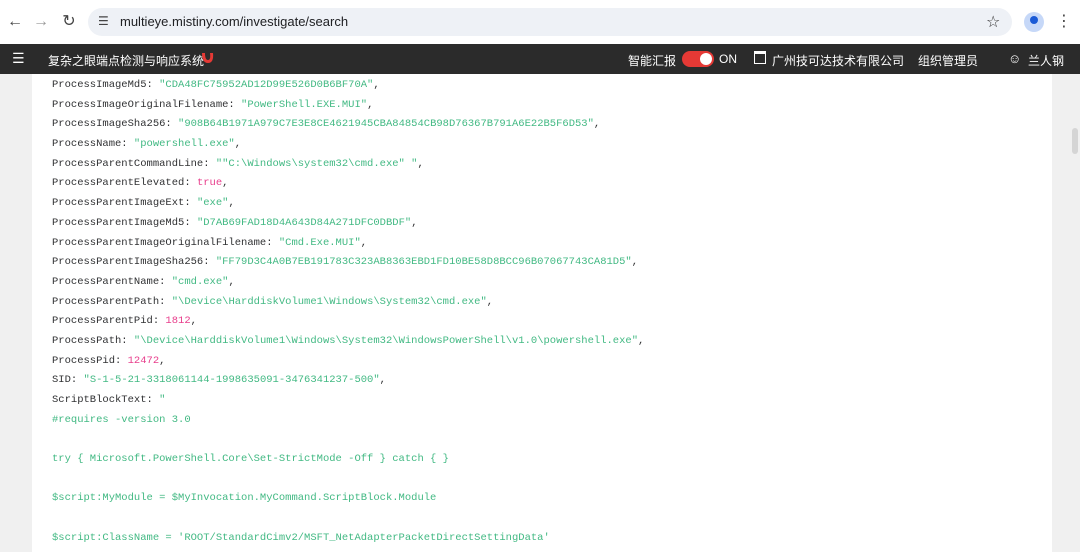 This screenshot has width=1080, height=552. I want to click on hamburger-menu-icon: ☰, so click(18, 58).